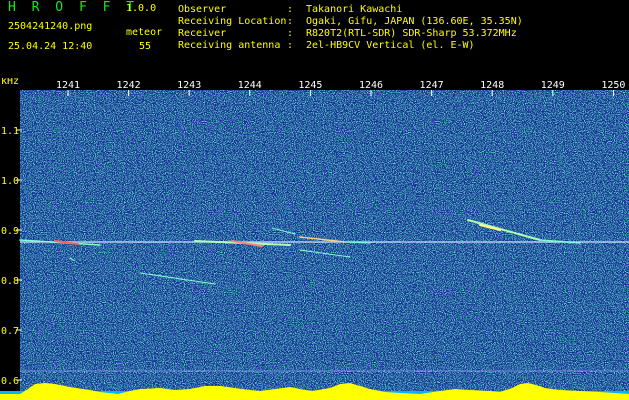  Describe the element at coordinates (10, 381) in the screenshot. I see `frequency-tick-label: 0.6` at that location.